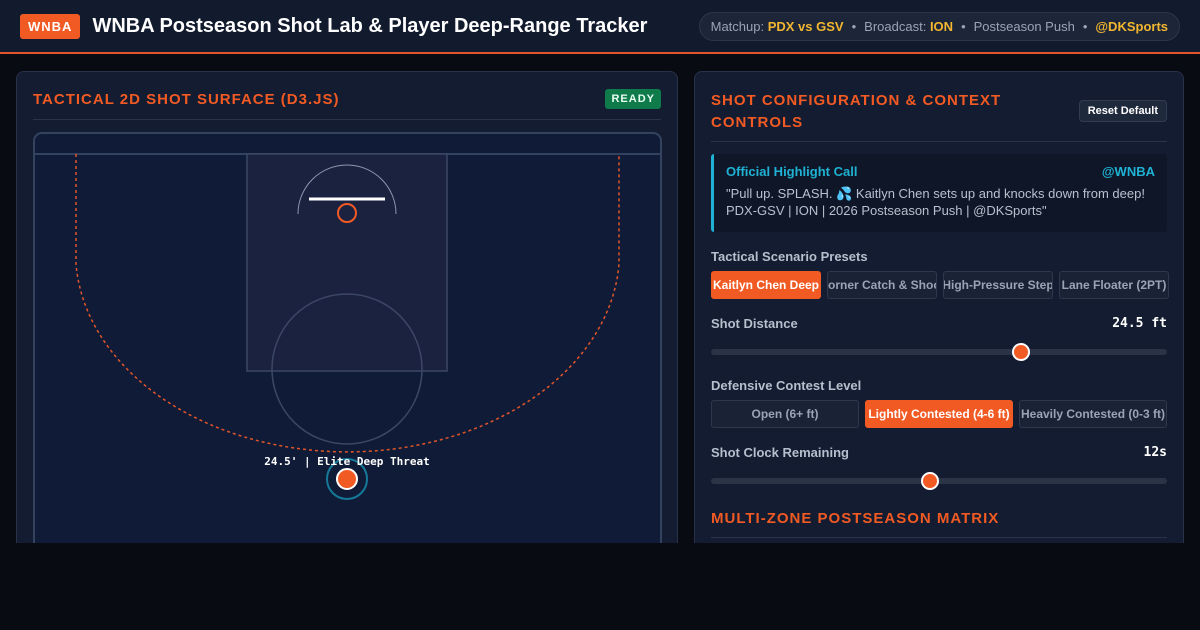 This screenshot has width=1200, height=630. What do you see at coordinates (789, 256) in the screenshot?
I see `presets-label: Tactical Scenario Presets` at bounding box center [789, 256].